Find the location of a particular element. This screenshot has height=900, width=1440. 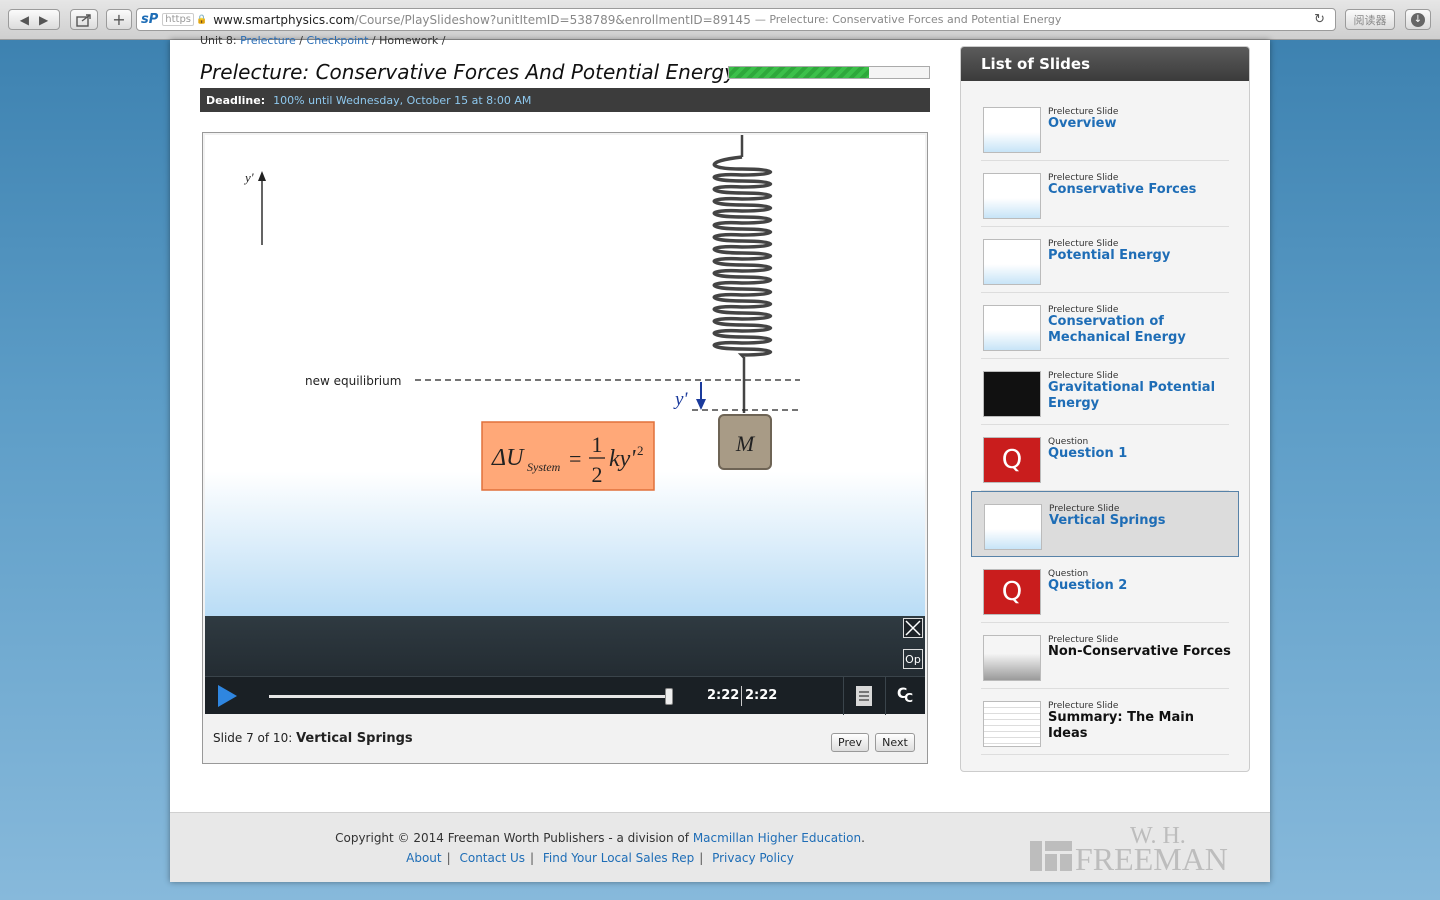

copyright-end: . is located at coordinates (863, 838).